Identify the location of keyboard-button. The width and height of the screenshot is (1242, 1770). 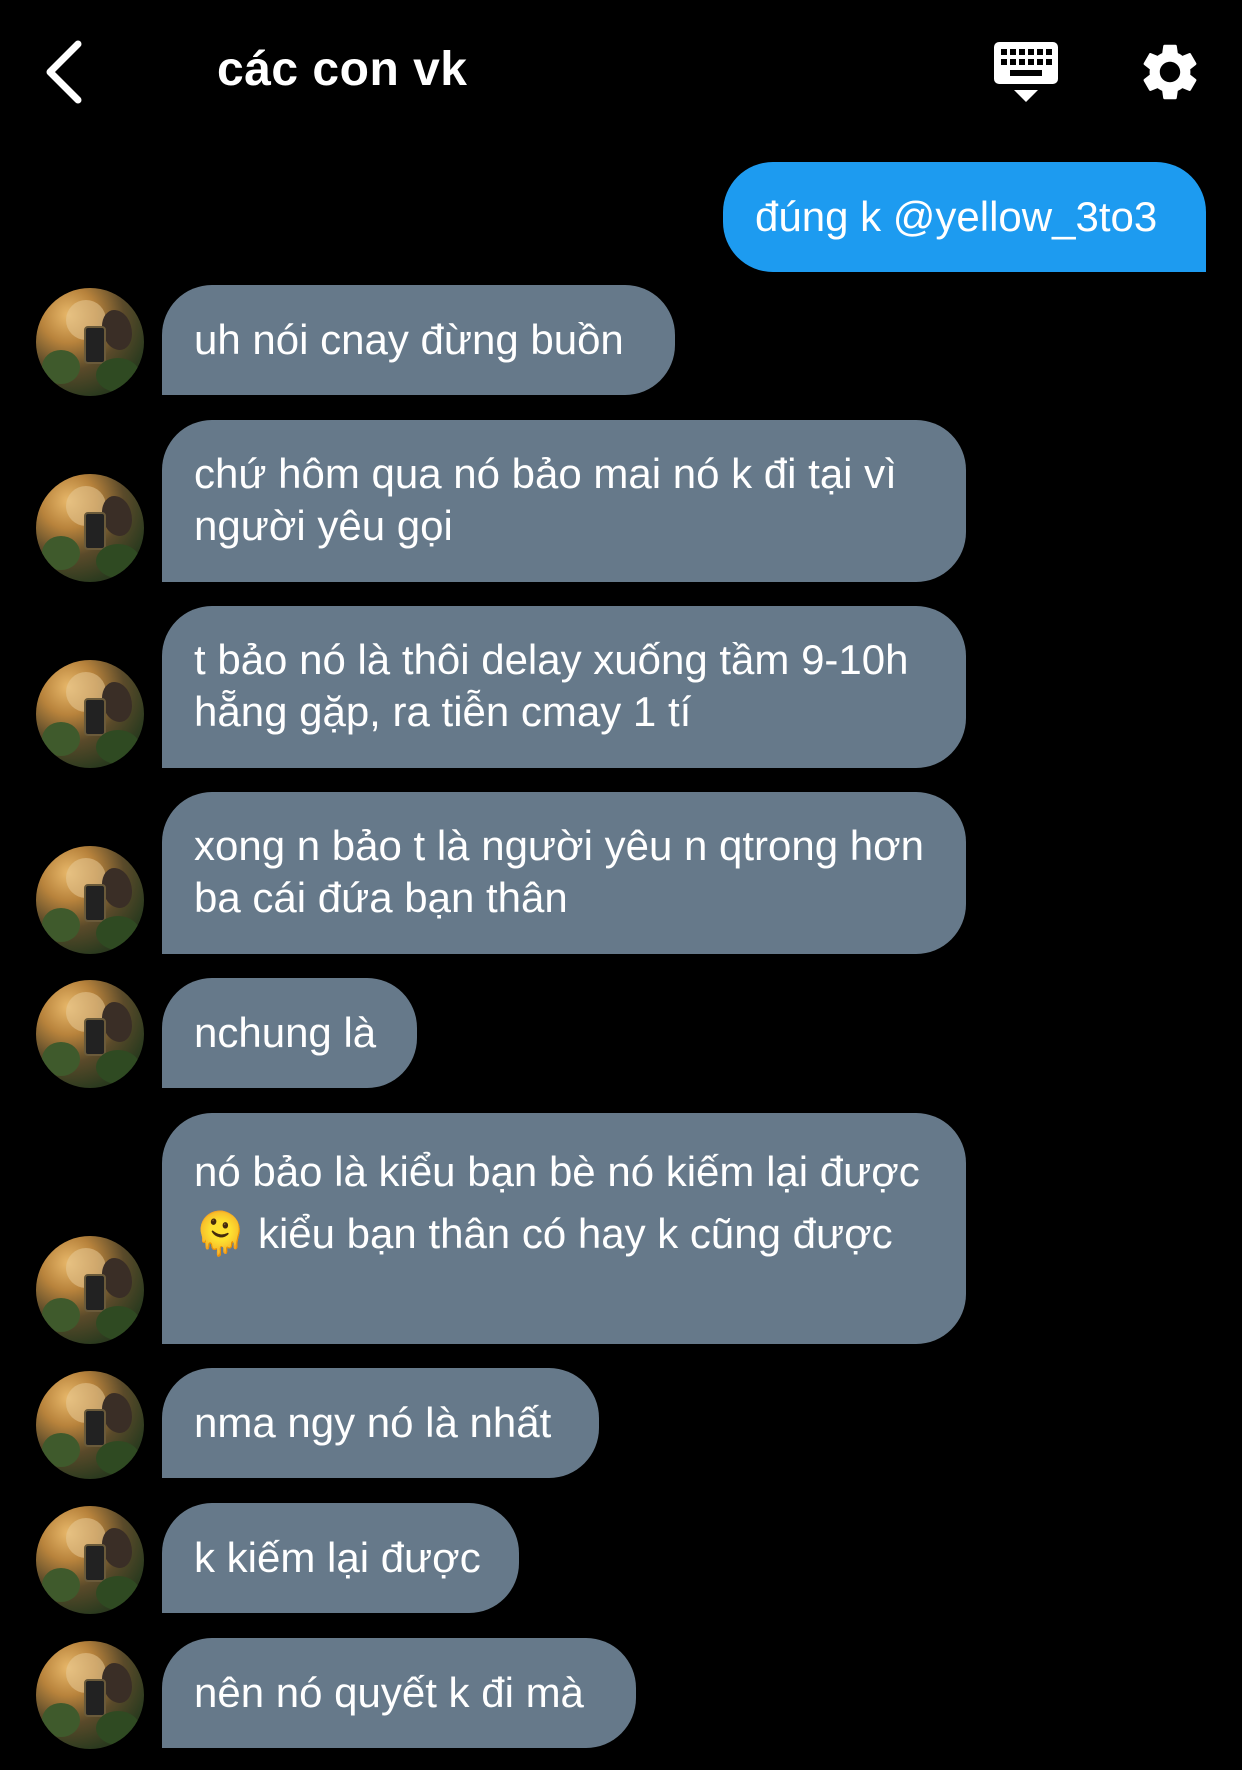
(1026, 73).